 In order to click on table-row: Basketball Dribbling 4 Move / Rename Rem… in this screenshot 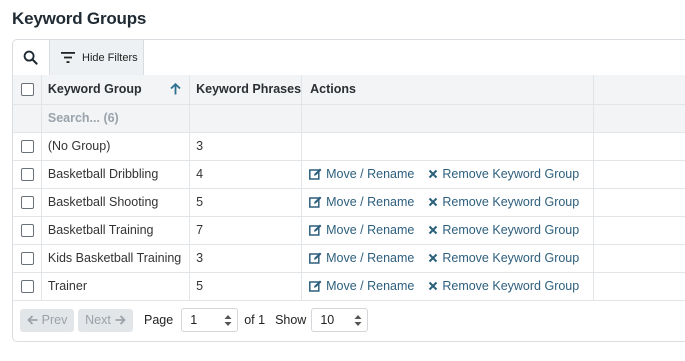, I will do `click(349, 174)`.